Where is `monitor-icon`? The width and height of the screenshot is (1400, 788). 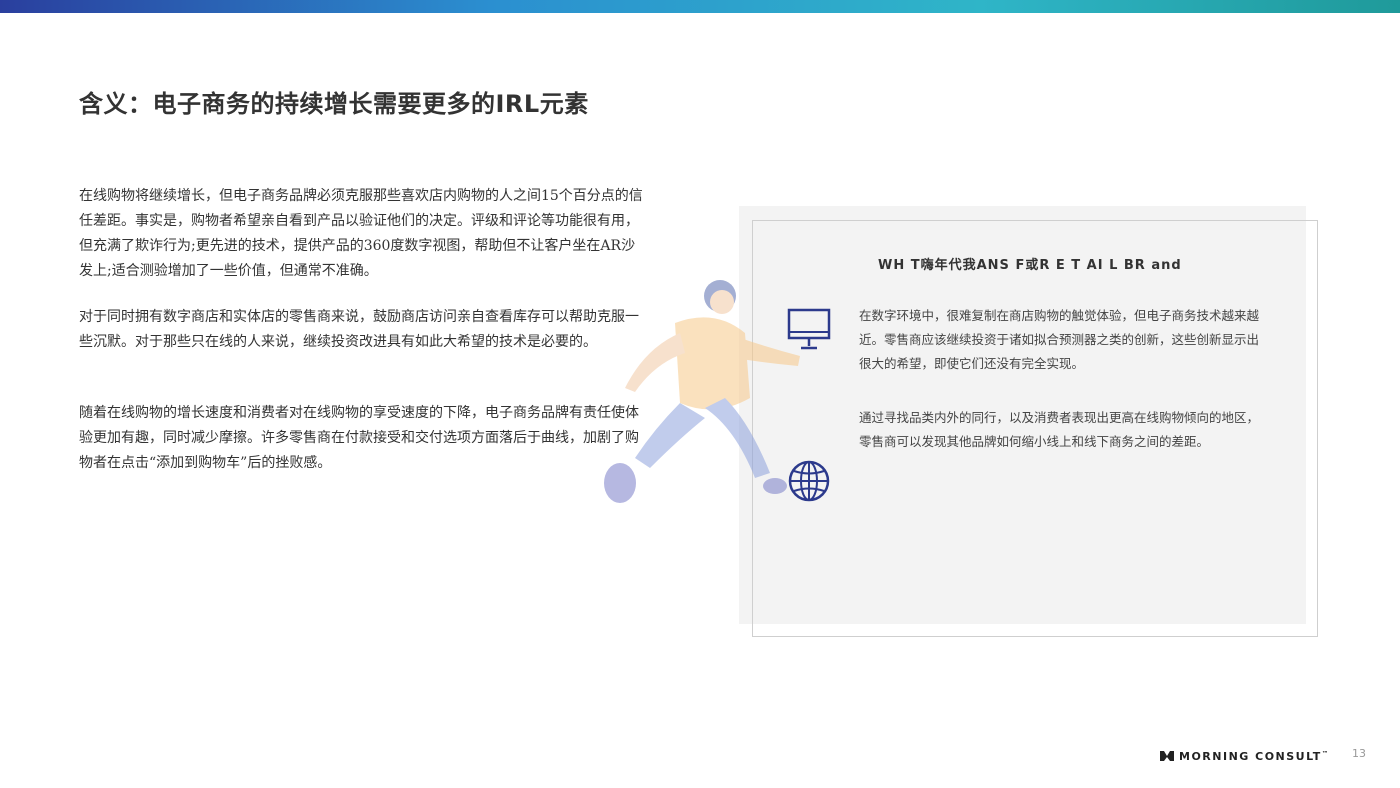 monitor-icon is located at coordinates (809, 329).